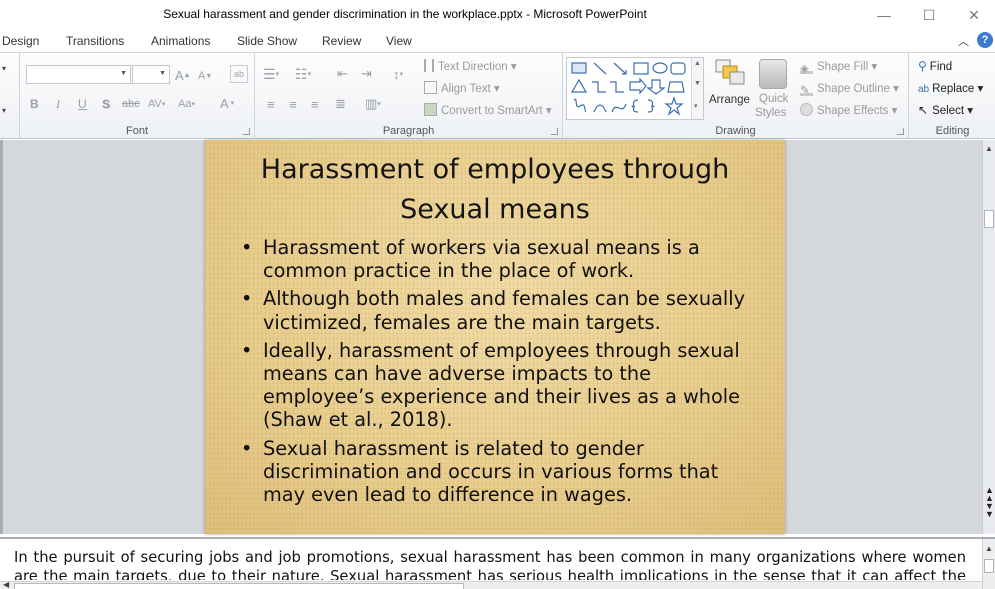 Image resolution: width=995 pixels, height=589 pixels. Describe the element at coordinates (429, 65) in the screenshot. I see `text-direction-icon` at that location.